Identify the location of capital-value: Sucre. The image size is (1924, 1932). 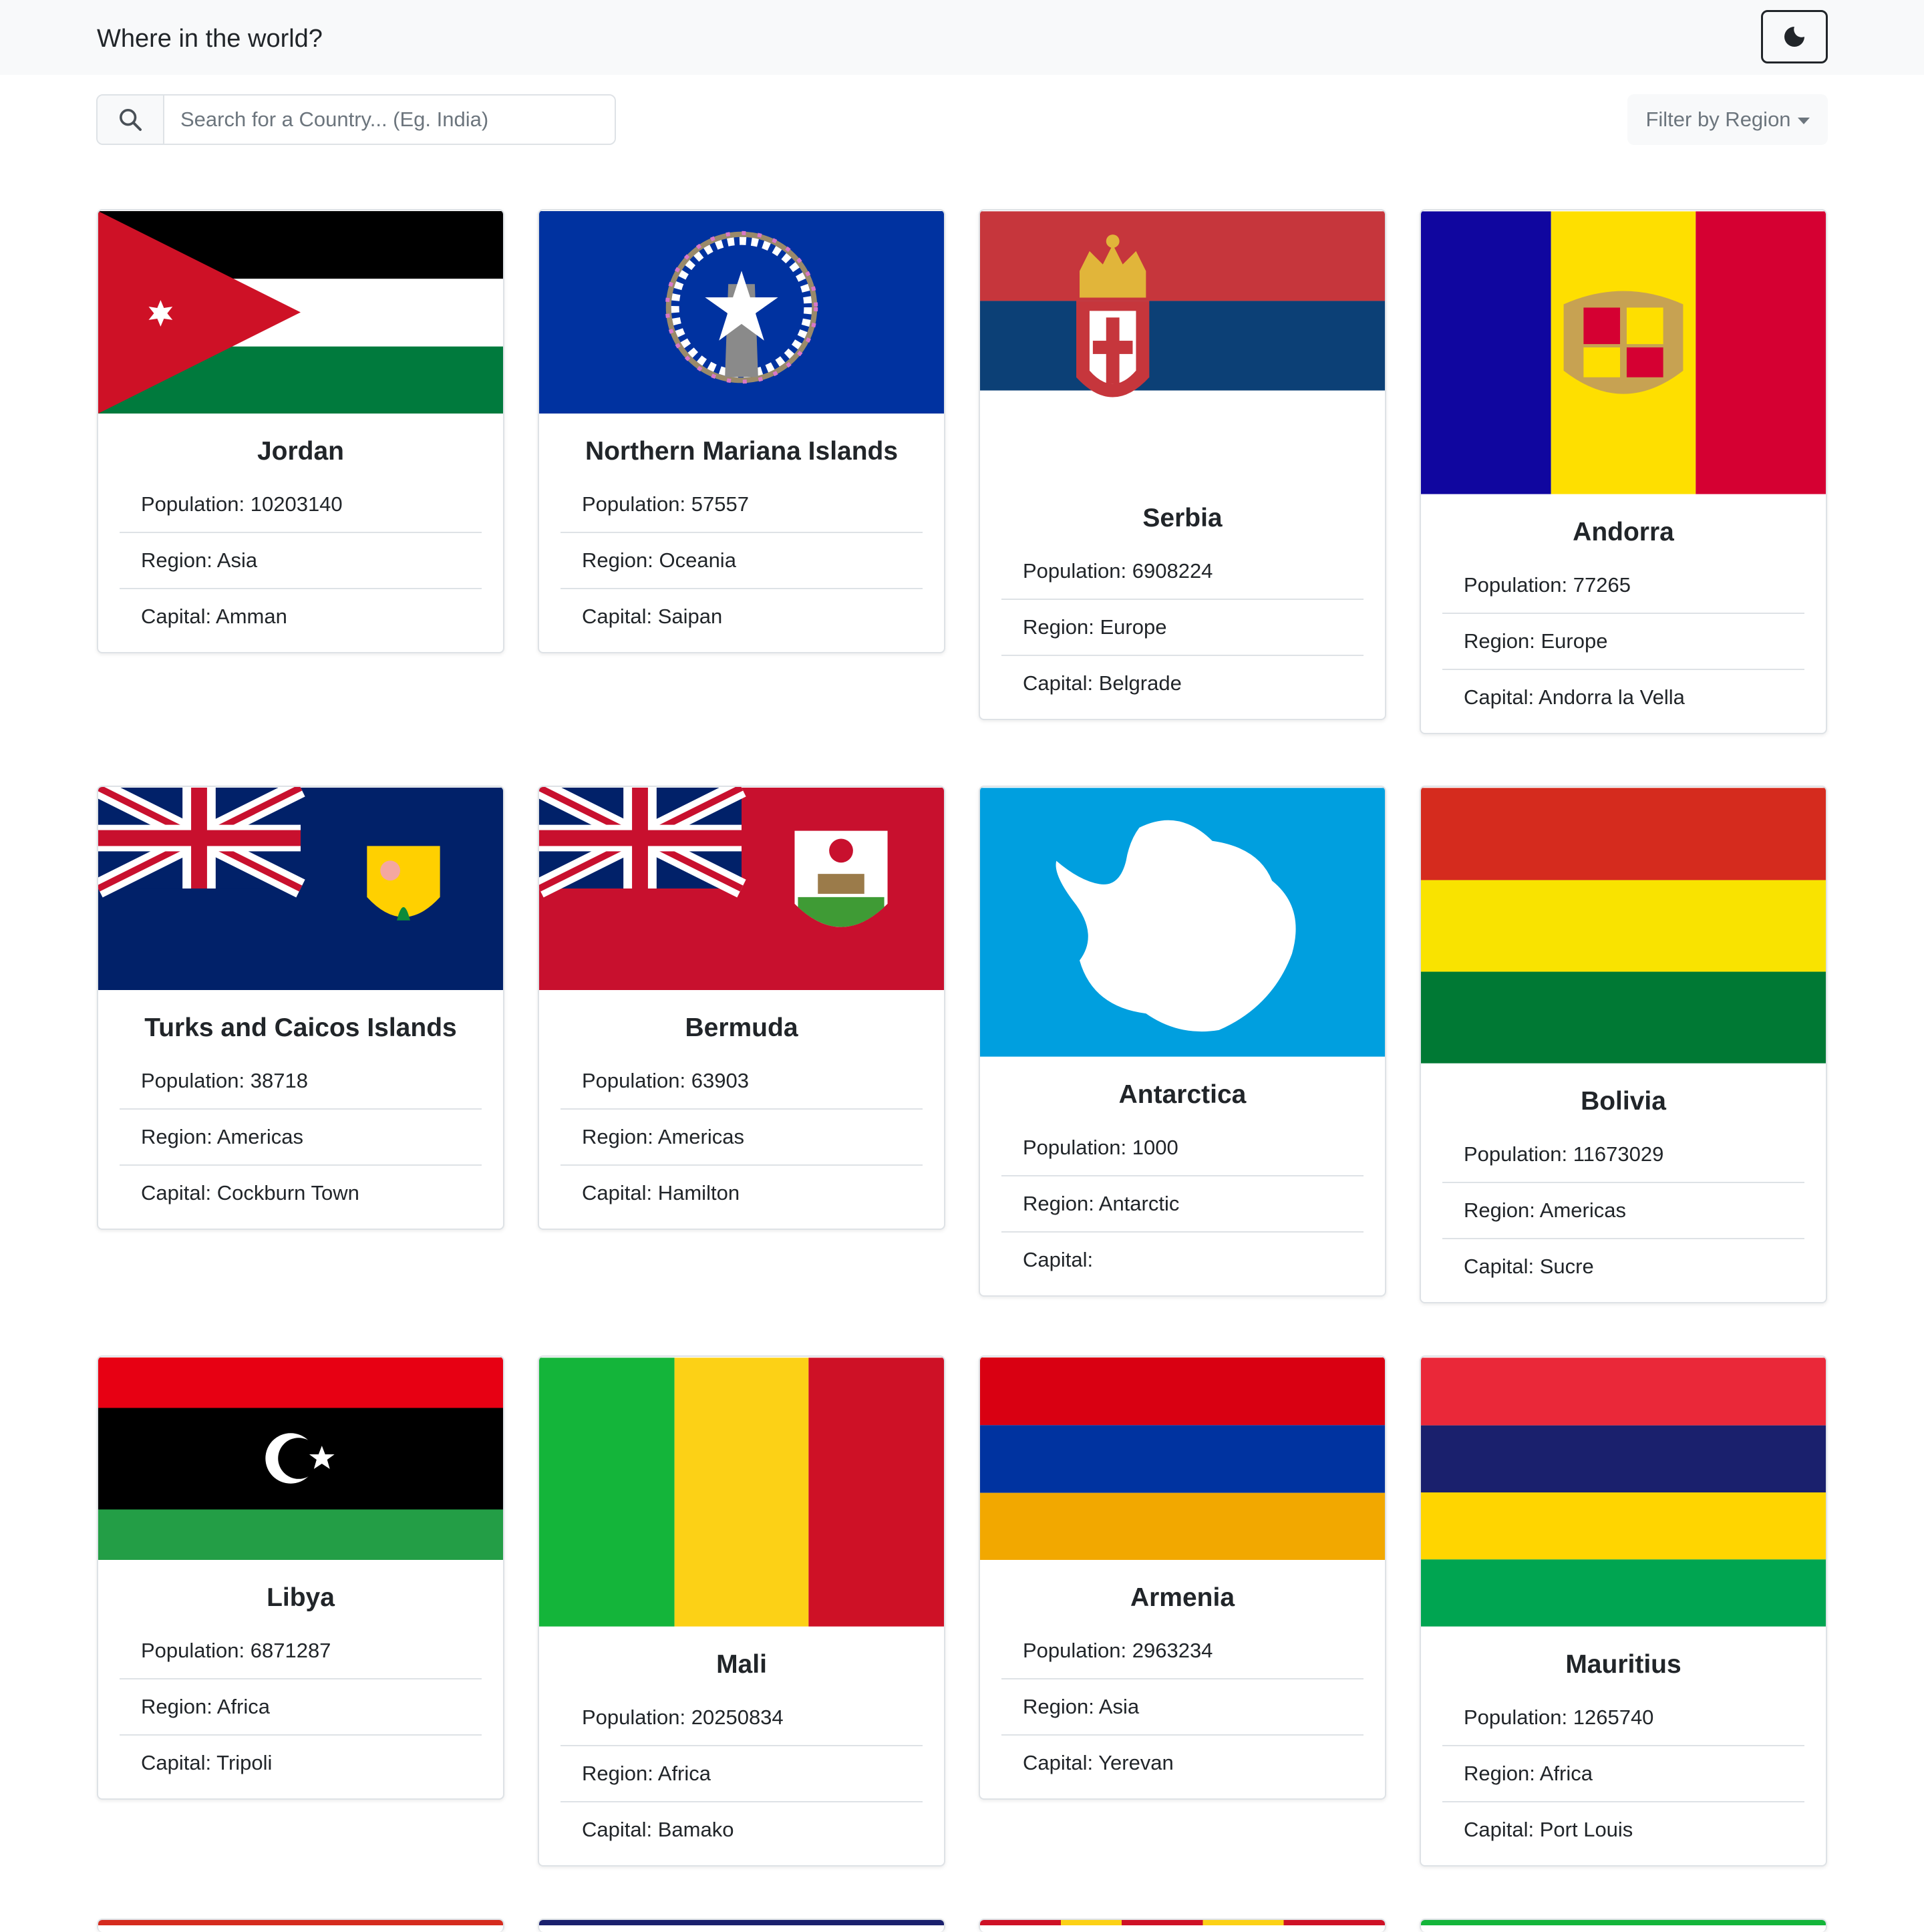
(1566, 1266).